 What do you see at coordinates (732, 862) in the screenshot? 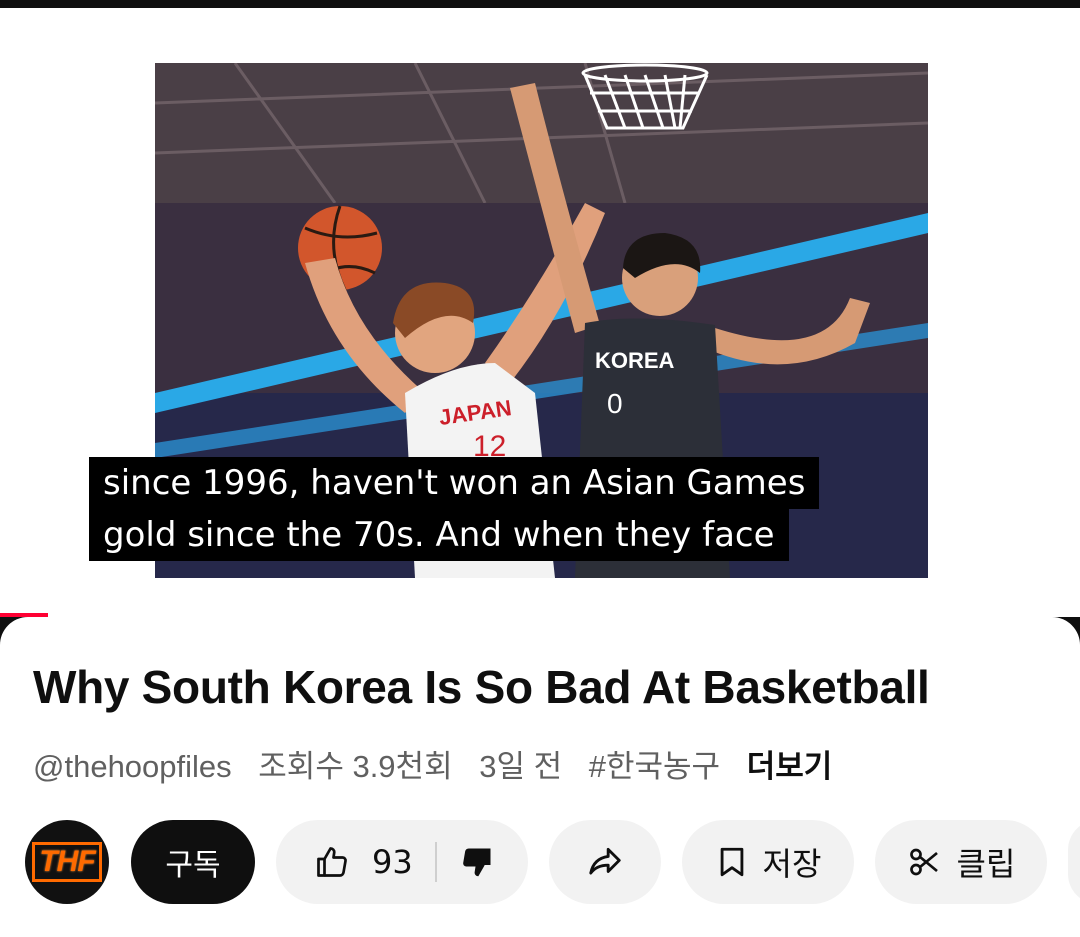
I see `bookmark-icon` at bounding box center [732, 862].